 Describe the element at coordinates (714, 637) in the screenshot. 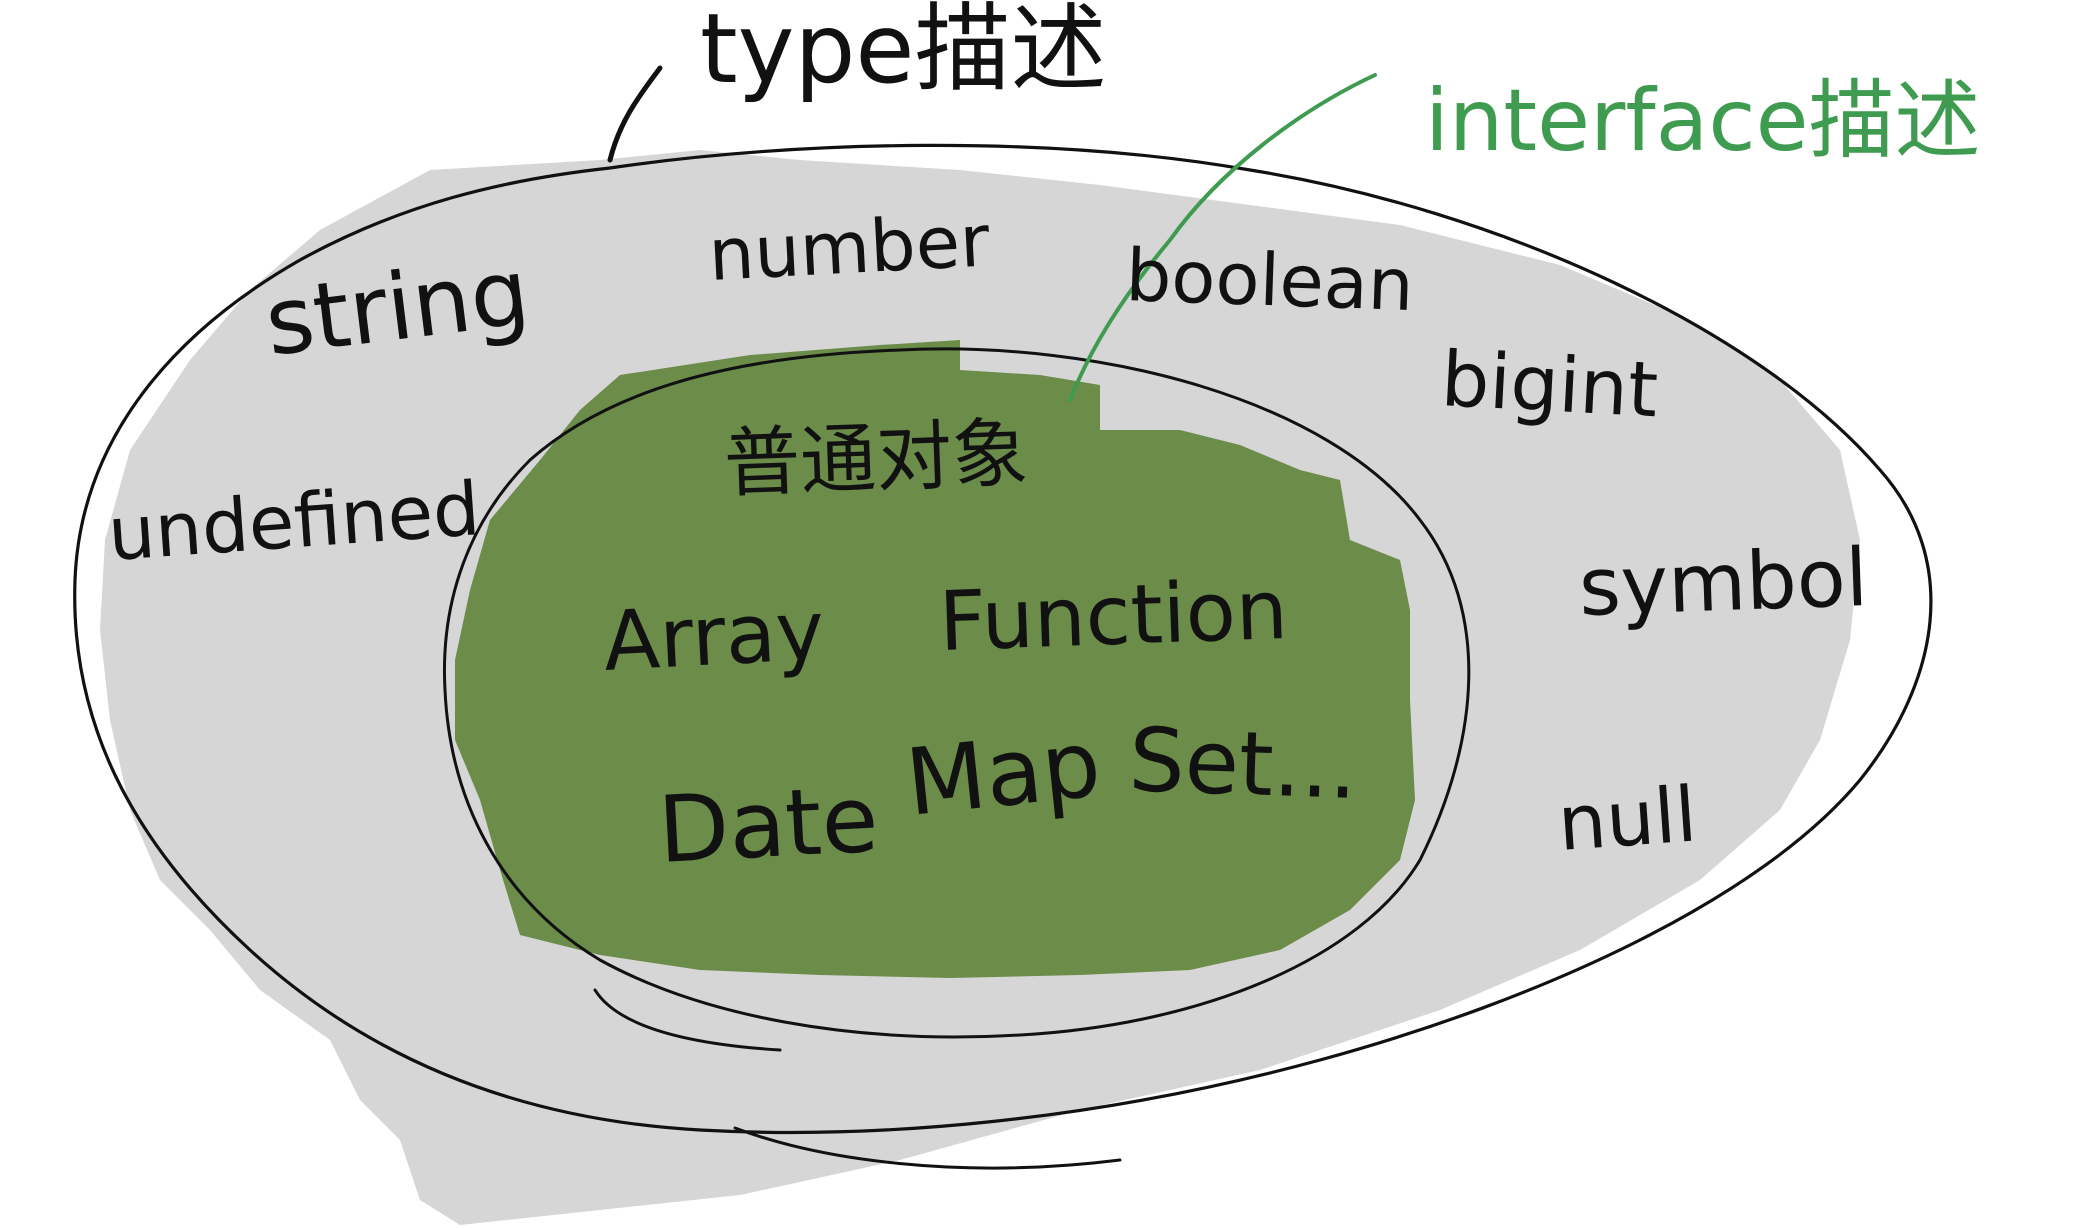

I see `label-array: Array` at that location.